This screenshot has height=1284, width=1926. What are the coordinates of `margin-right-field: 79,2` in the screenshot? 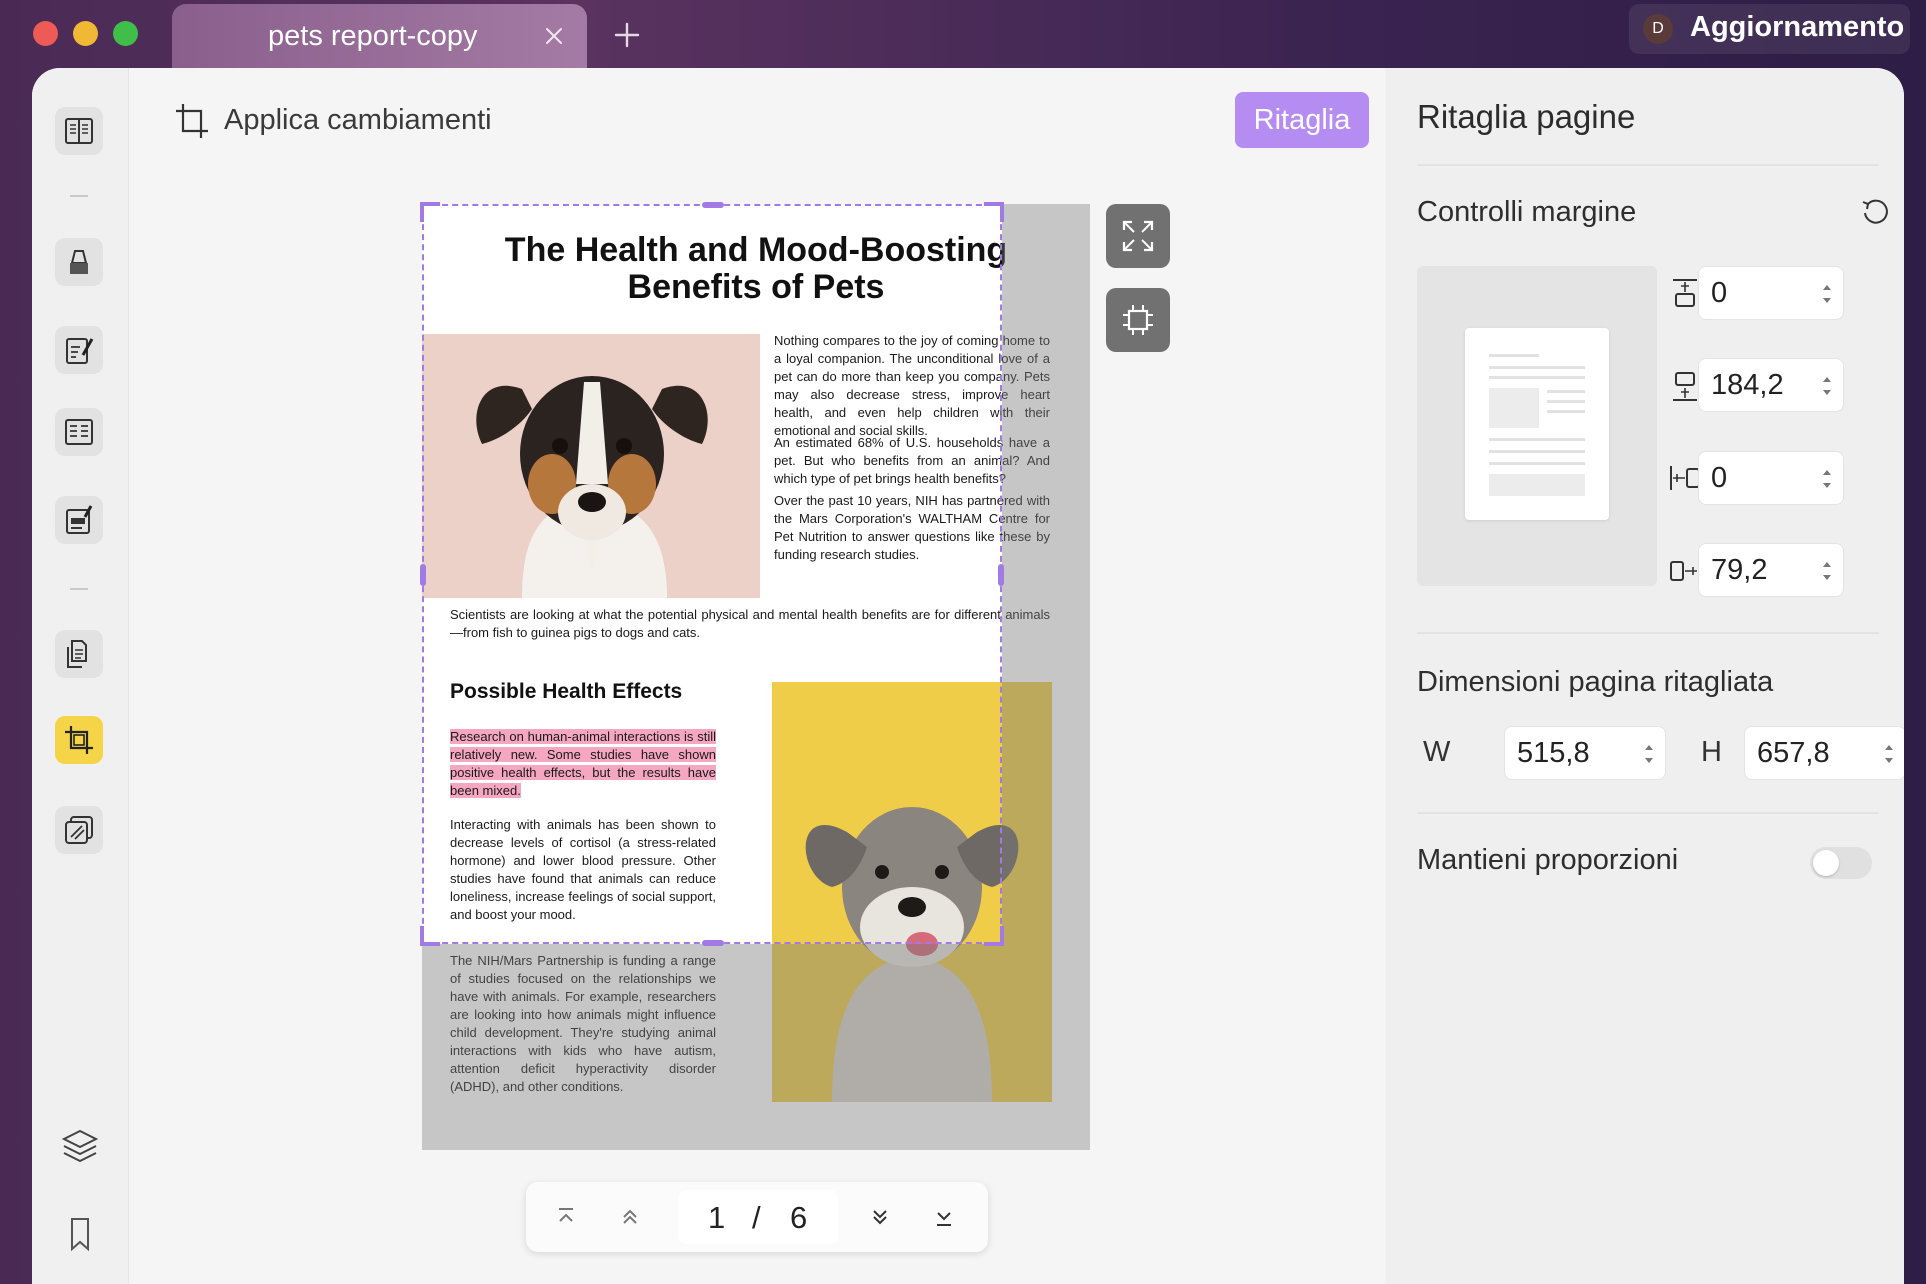 It's located at (1771, 570).